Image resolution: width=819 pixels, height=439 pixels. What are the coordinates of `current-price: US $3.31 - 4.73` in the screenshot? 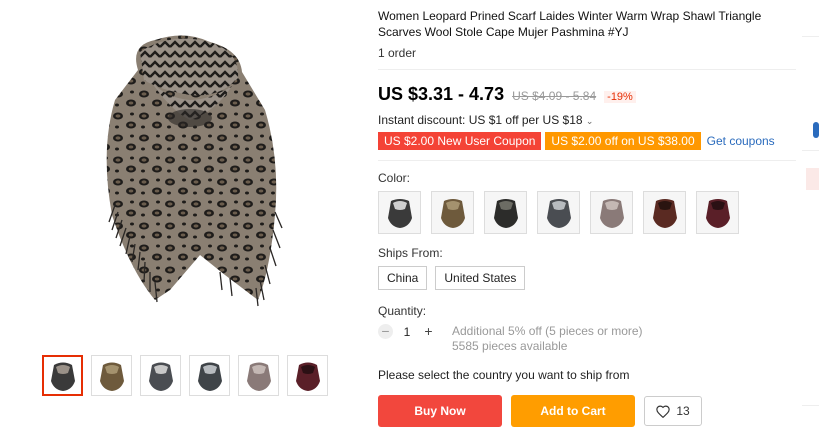 It's located at (441, 94).